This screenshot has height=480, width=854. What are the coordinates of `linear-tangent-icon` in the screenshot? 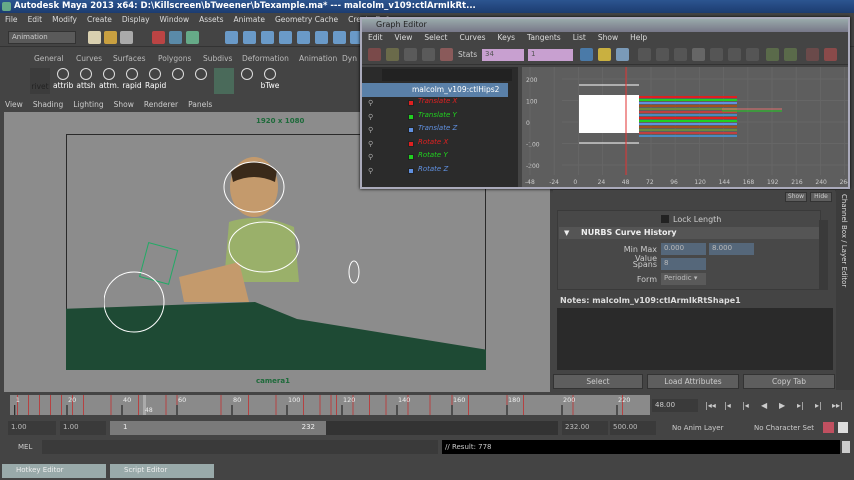 It's located at (698, 54).